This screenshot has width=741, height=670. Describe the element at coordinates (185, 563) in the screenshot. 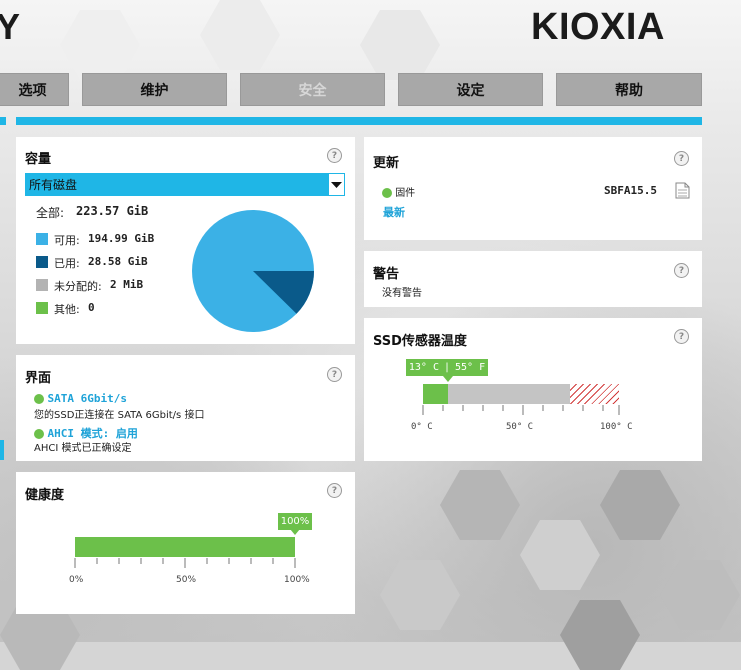

I see `health-ticks` at that location.